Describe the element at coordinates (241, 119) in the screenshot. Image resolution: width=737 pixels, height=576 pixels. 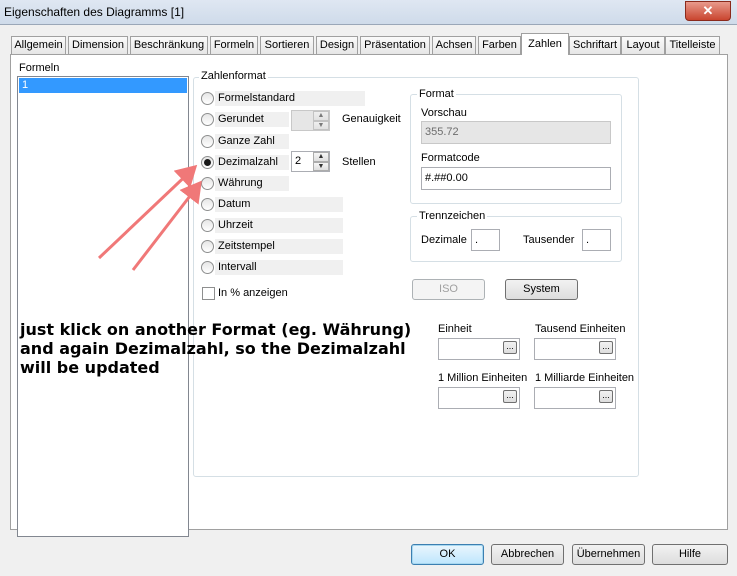
I see `radio-label: Gerundet` at that location.